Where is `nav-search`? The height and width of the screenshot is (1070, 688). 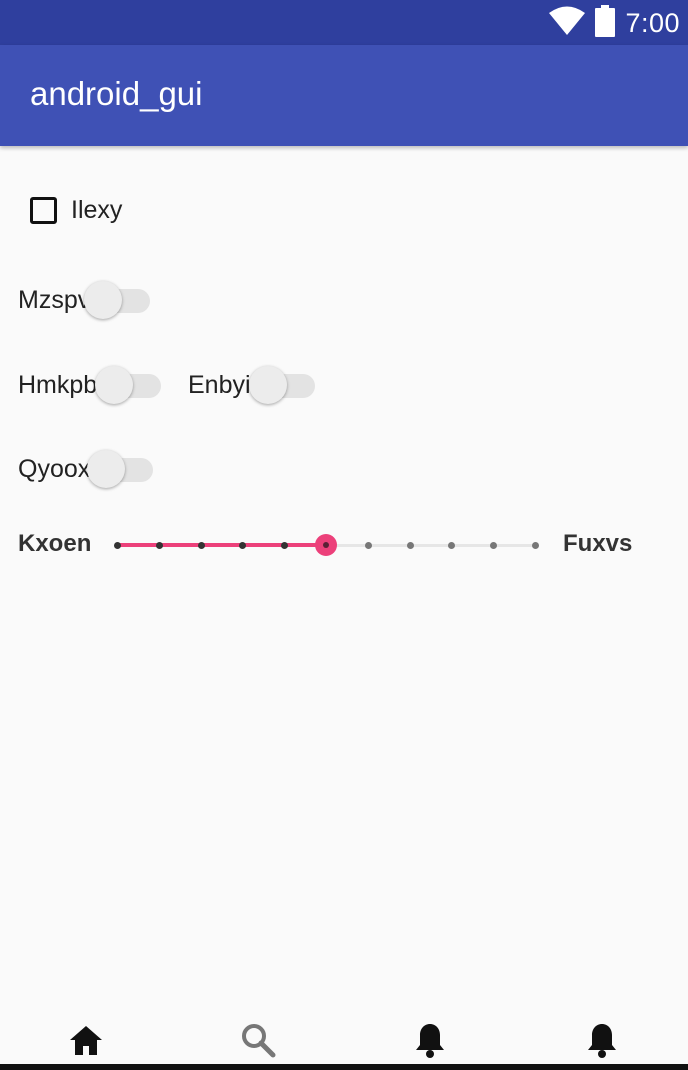
nav-search is located at coordinates (258, 1042).